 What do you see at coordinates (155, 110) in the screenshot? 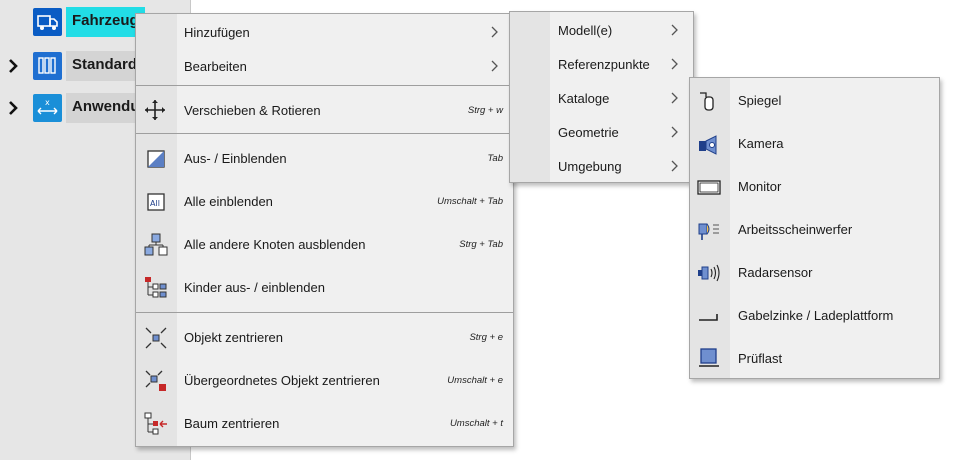
I see `move-icon` at bounding box center [155, 110].